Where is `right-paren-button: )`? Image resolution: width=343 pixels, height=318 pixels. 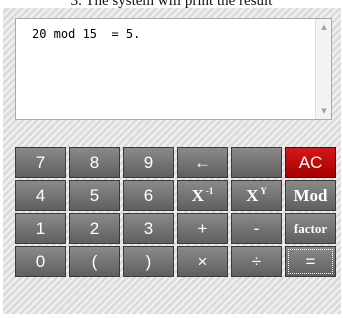 right-paren-button: ) is located at coordinates (148, 261).